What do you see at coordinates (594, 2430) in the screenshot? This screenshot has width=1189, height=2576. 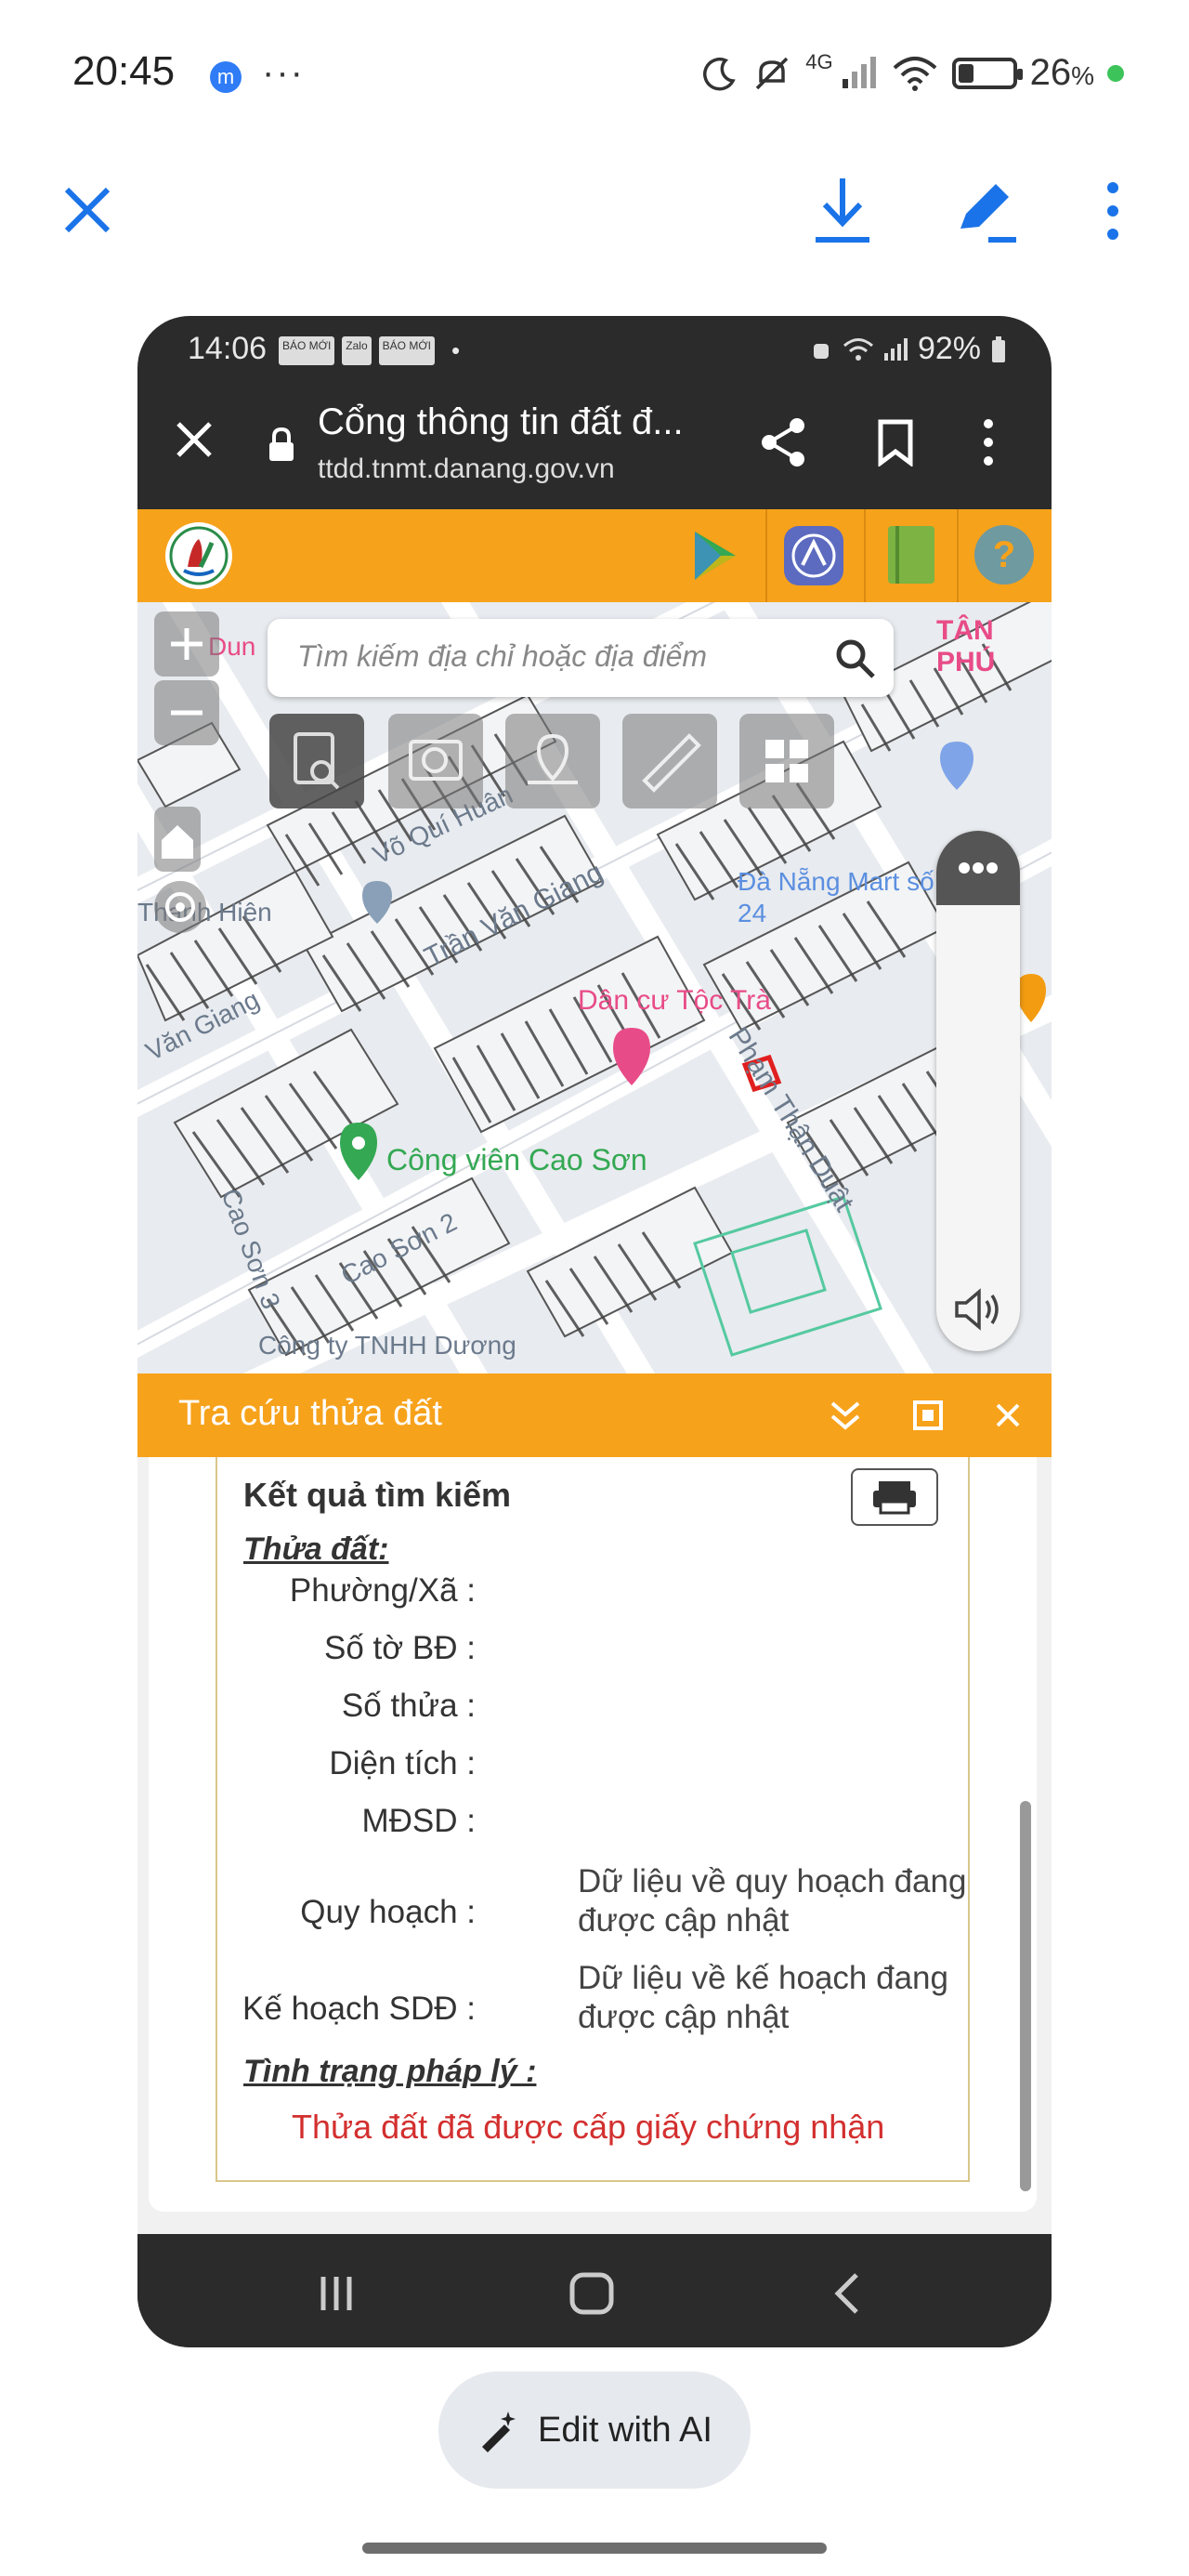 I see `edit-with-ai-button: Edit with AI` at bounding box center [594, 2430].